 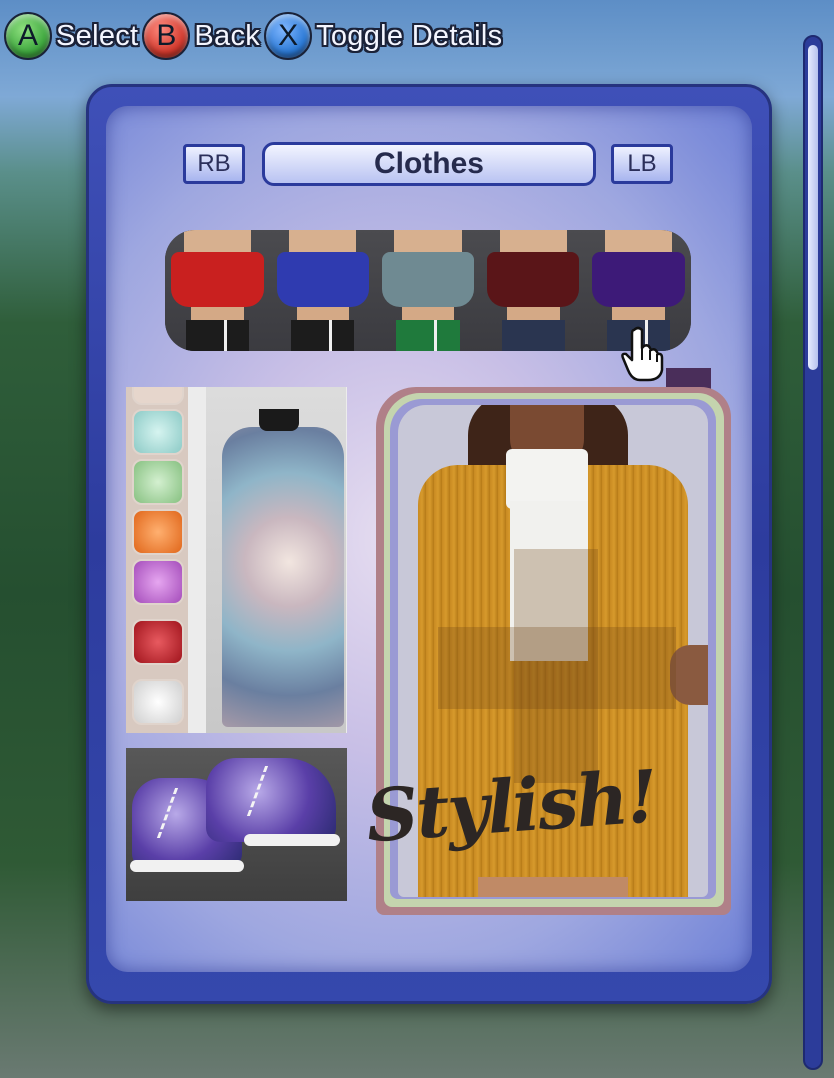 What do you see at coordinates (166, 36) in the screenshot?
I see `b-button-icon: B` at bounding box center [166, 36].